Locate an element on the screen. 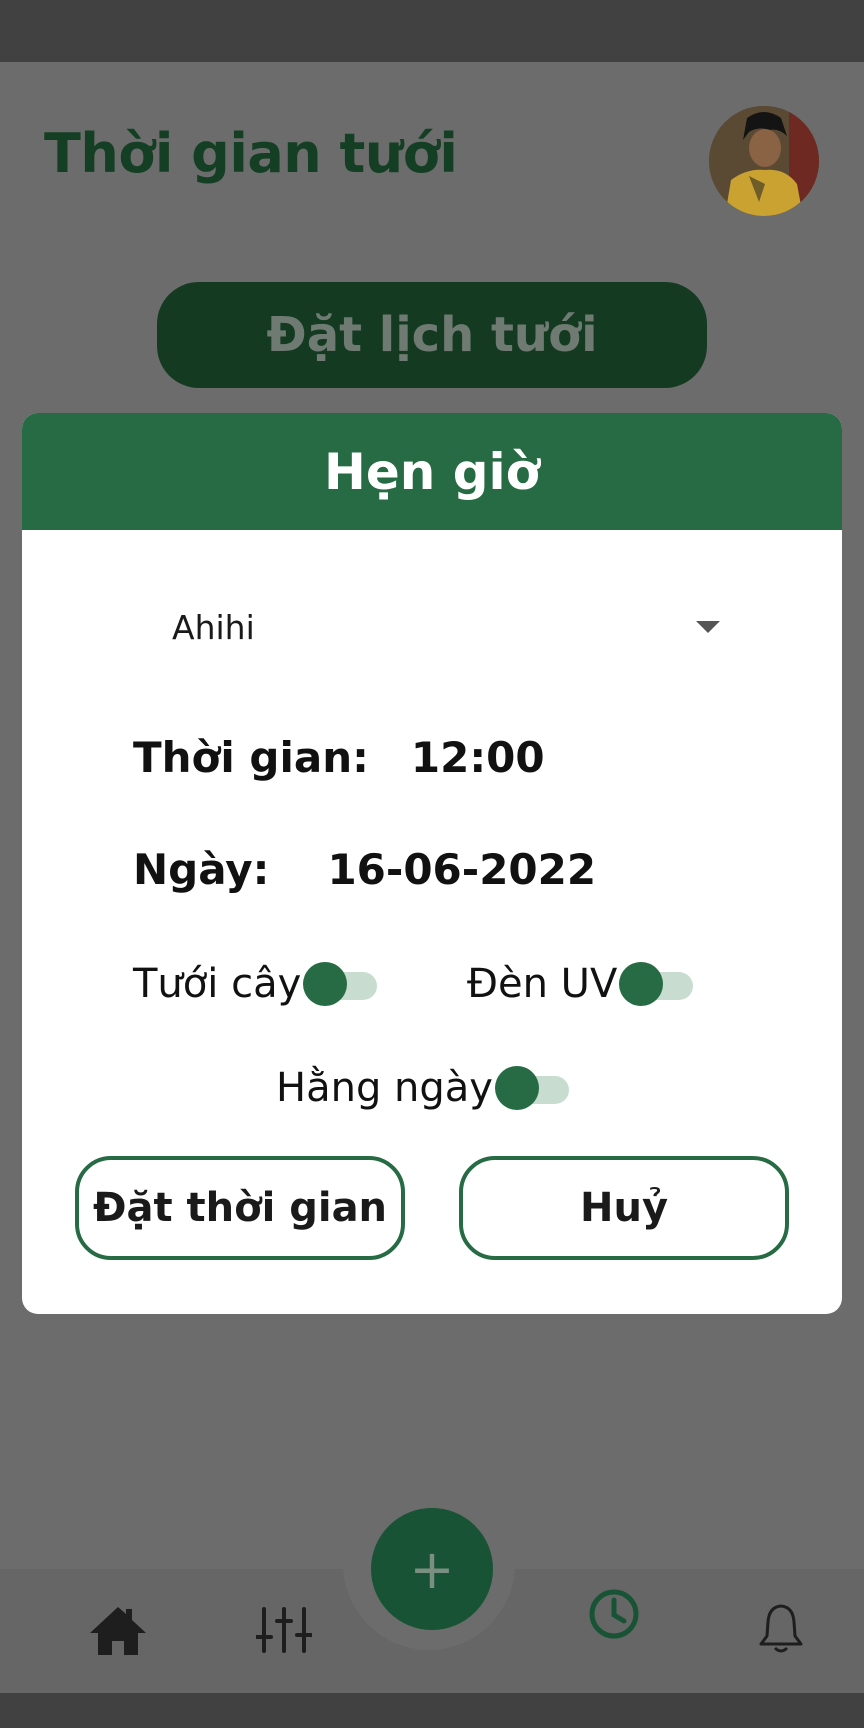 Image resolution: width=864 pixels, height=1728 pixels. clock-icon is located at coordinates (614, 1614).